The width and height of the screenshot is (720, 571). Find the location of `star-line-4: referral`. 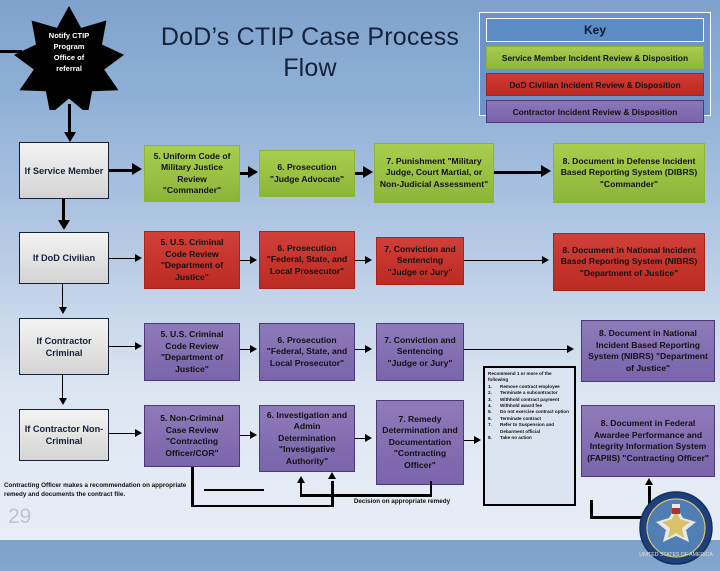

star-line-4: referral is located at coordinates (69, 68).